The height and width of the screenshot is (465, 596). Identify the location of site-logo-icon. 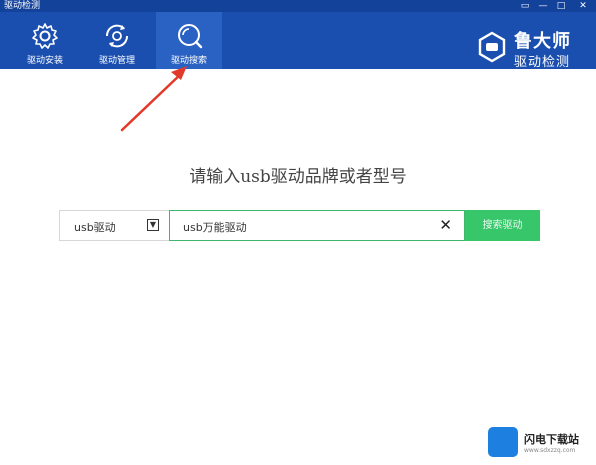
(503, 442).